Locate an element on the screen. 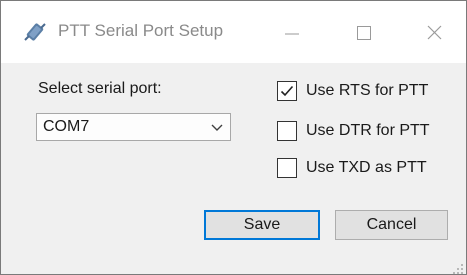 This screenshot has width=467, height=275. close-icon is located at coordinates (434, 32).